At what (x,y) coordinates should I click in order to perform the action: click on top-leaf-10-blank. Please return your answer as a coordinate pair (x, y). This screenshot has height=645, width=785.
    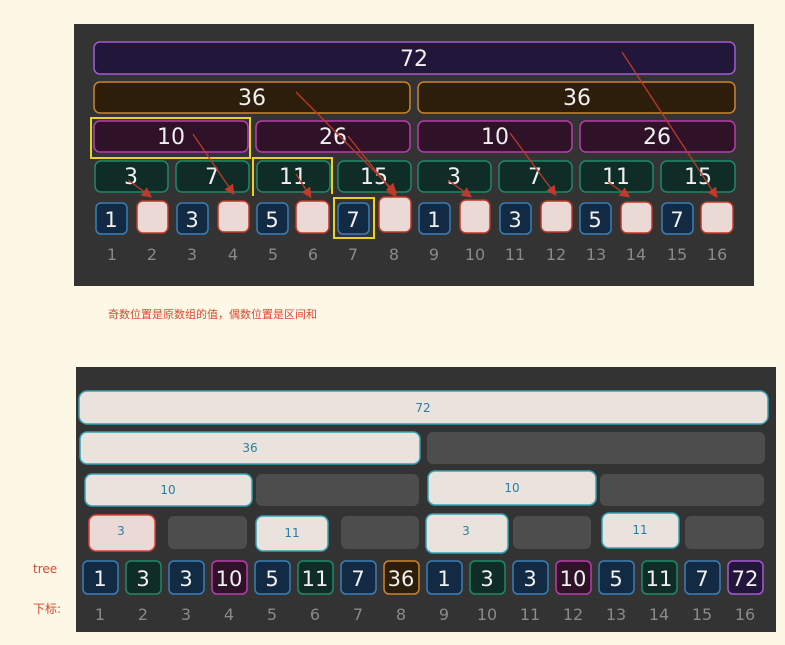
    Looking at the image, I should click on (475, 216).